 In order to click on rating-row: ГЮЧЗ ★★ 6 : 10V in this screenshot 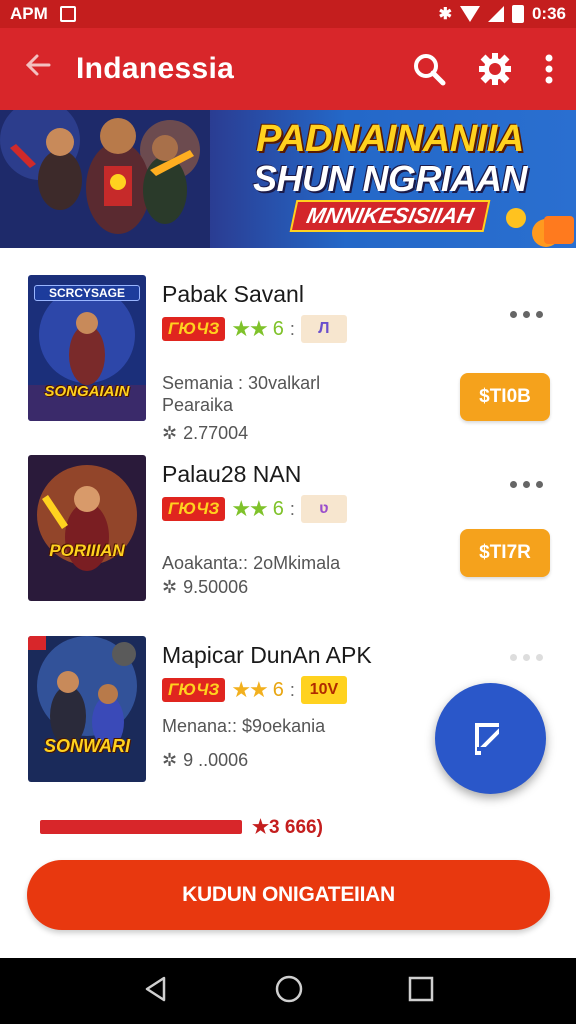, I will do `click(254, 690)`.